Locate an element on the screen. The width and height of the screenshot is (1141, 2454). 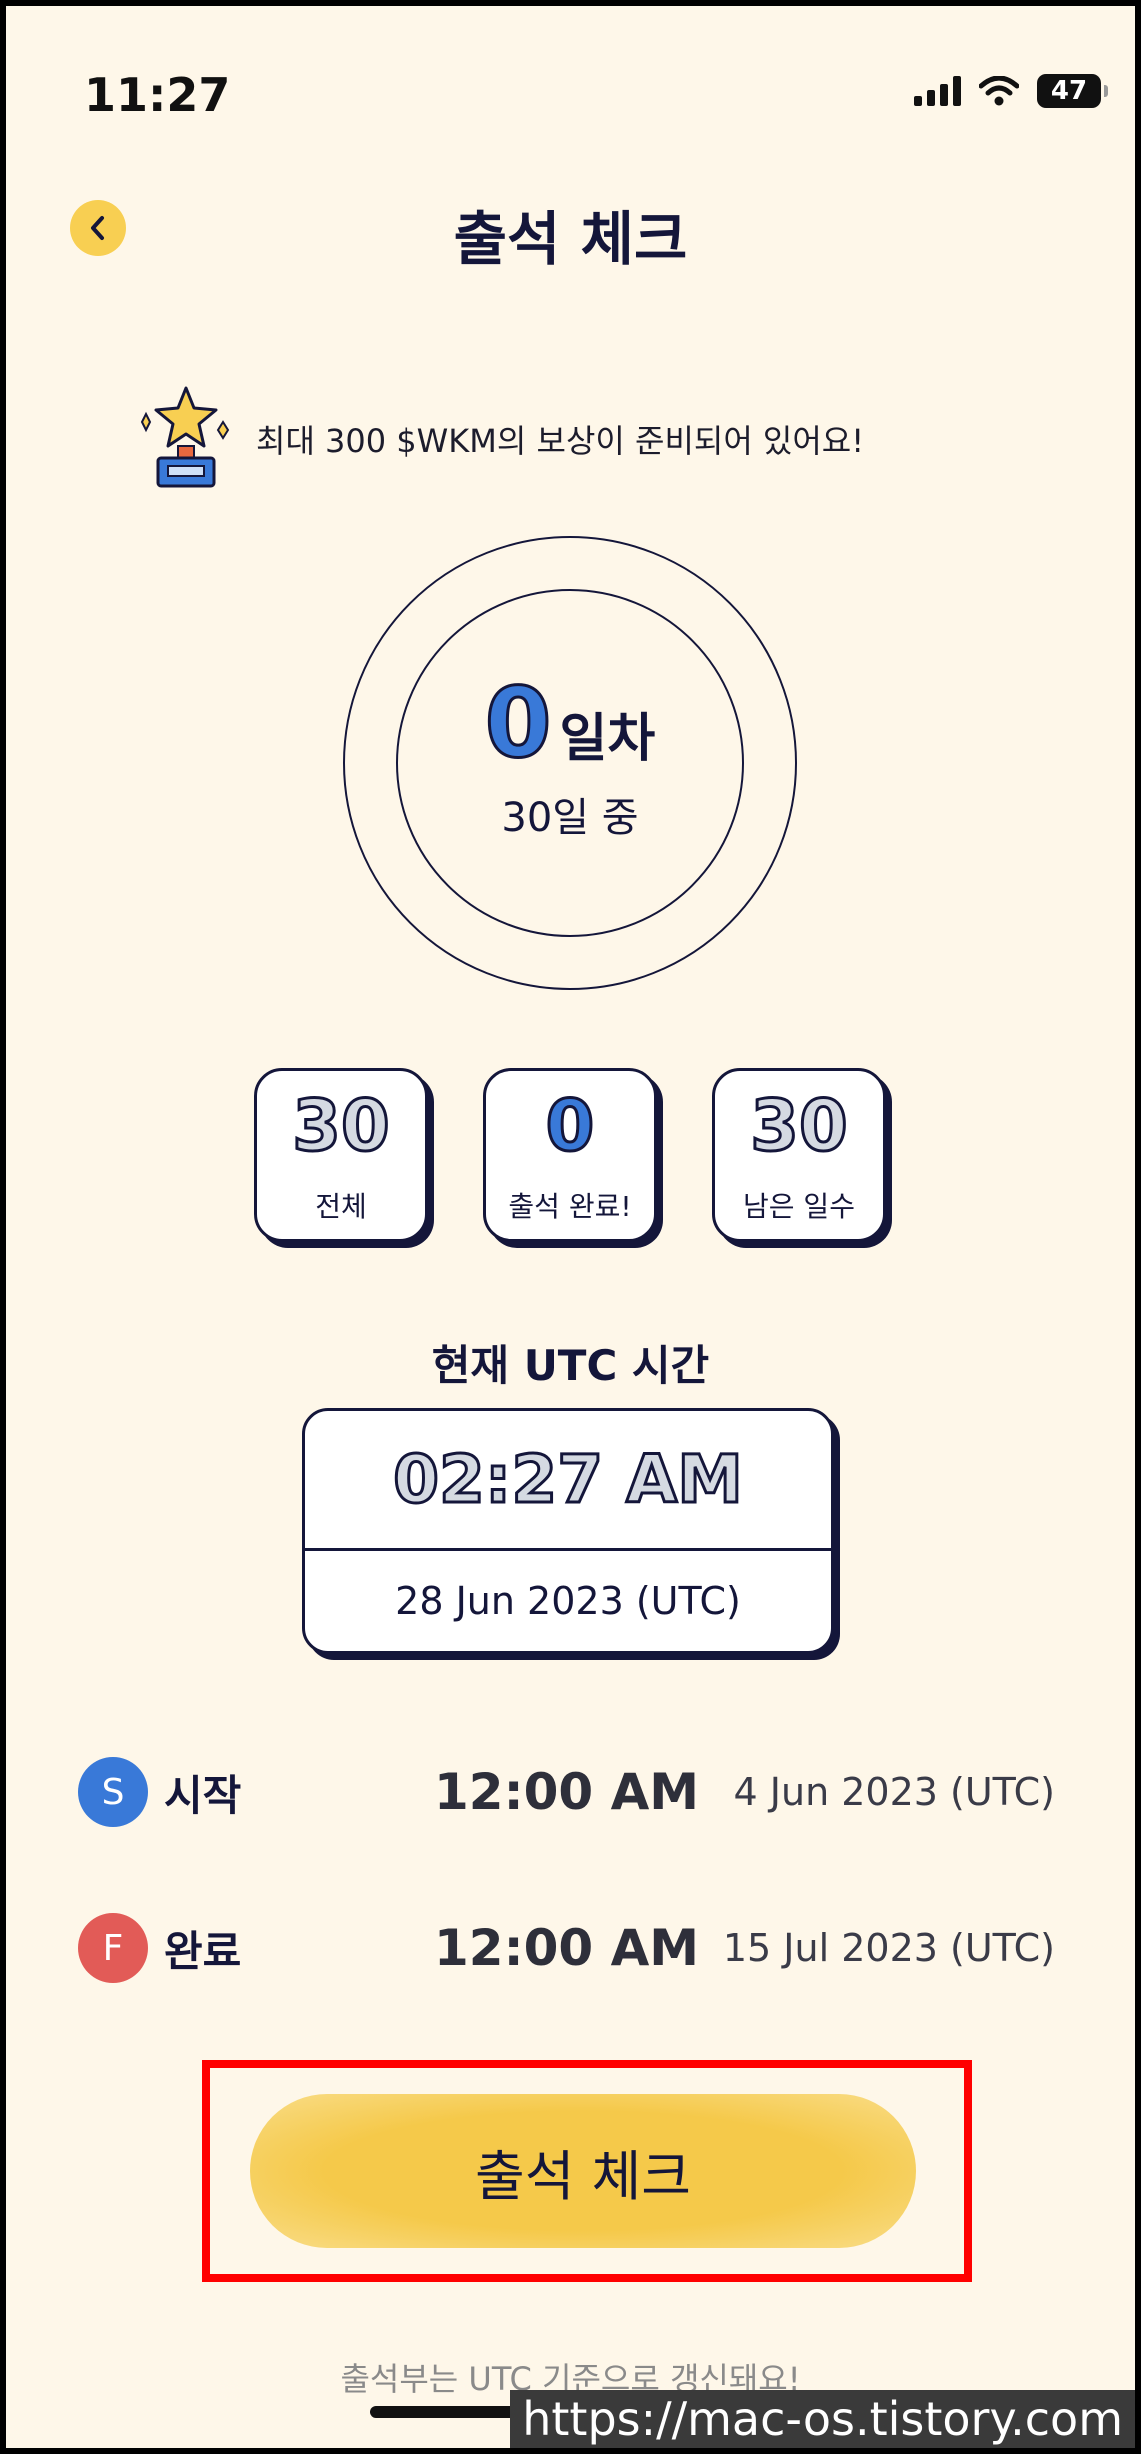
schedule-end-row: F 완료 12:00 AM 15 Jul 2023 (UTC) is located at coordinates (566, 1948).